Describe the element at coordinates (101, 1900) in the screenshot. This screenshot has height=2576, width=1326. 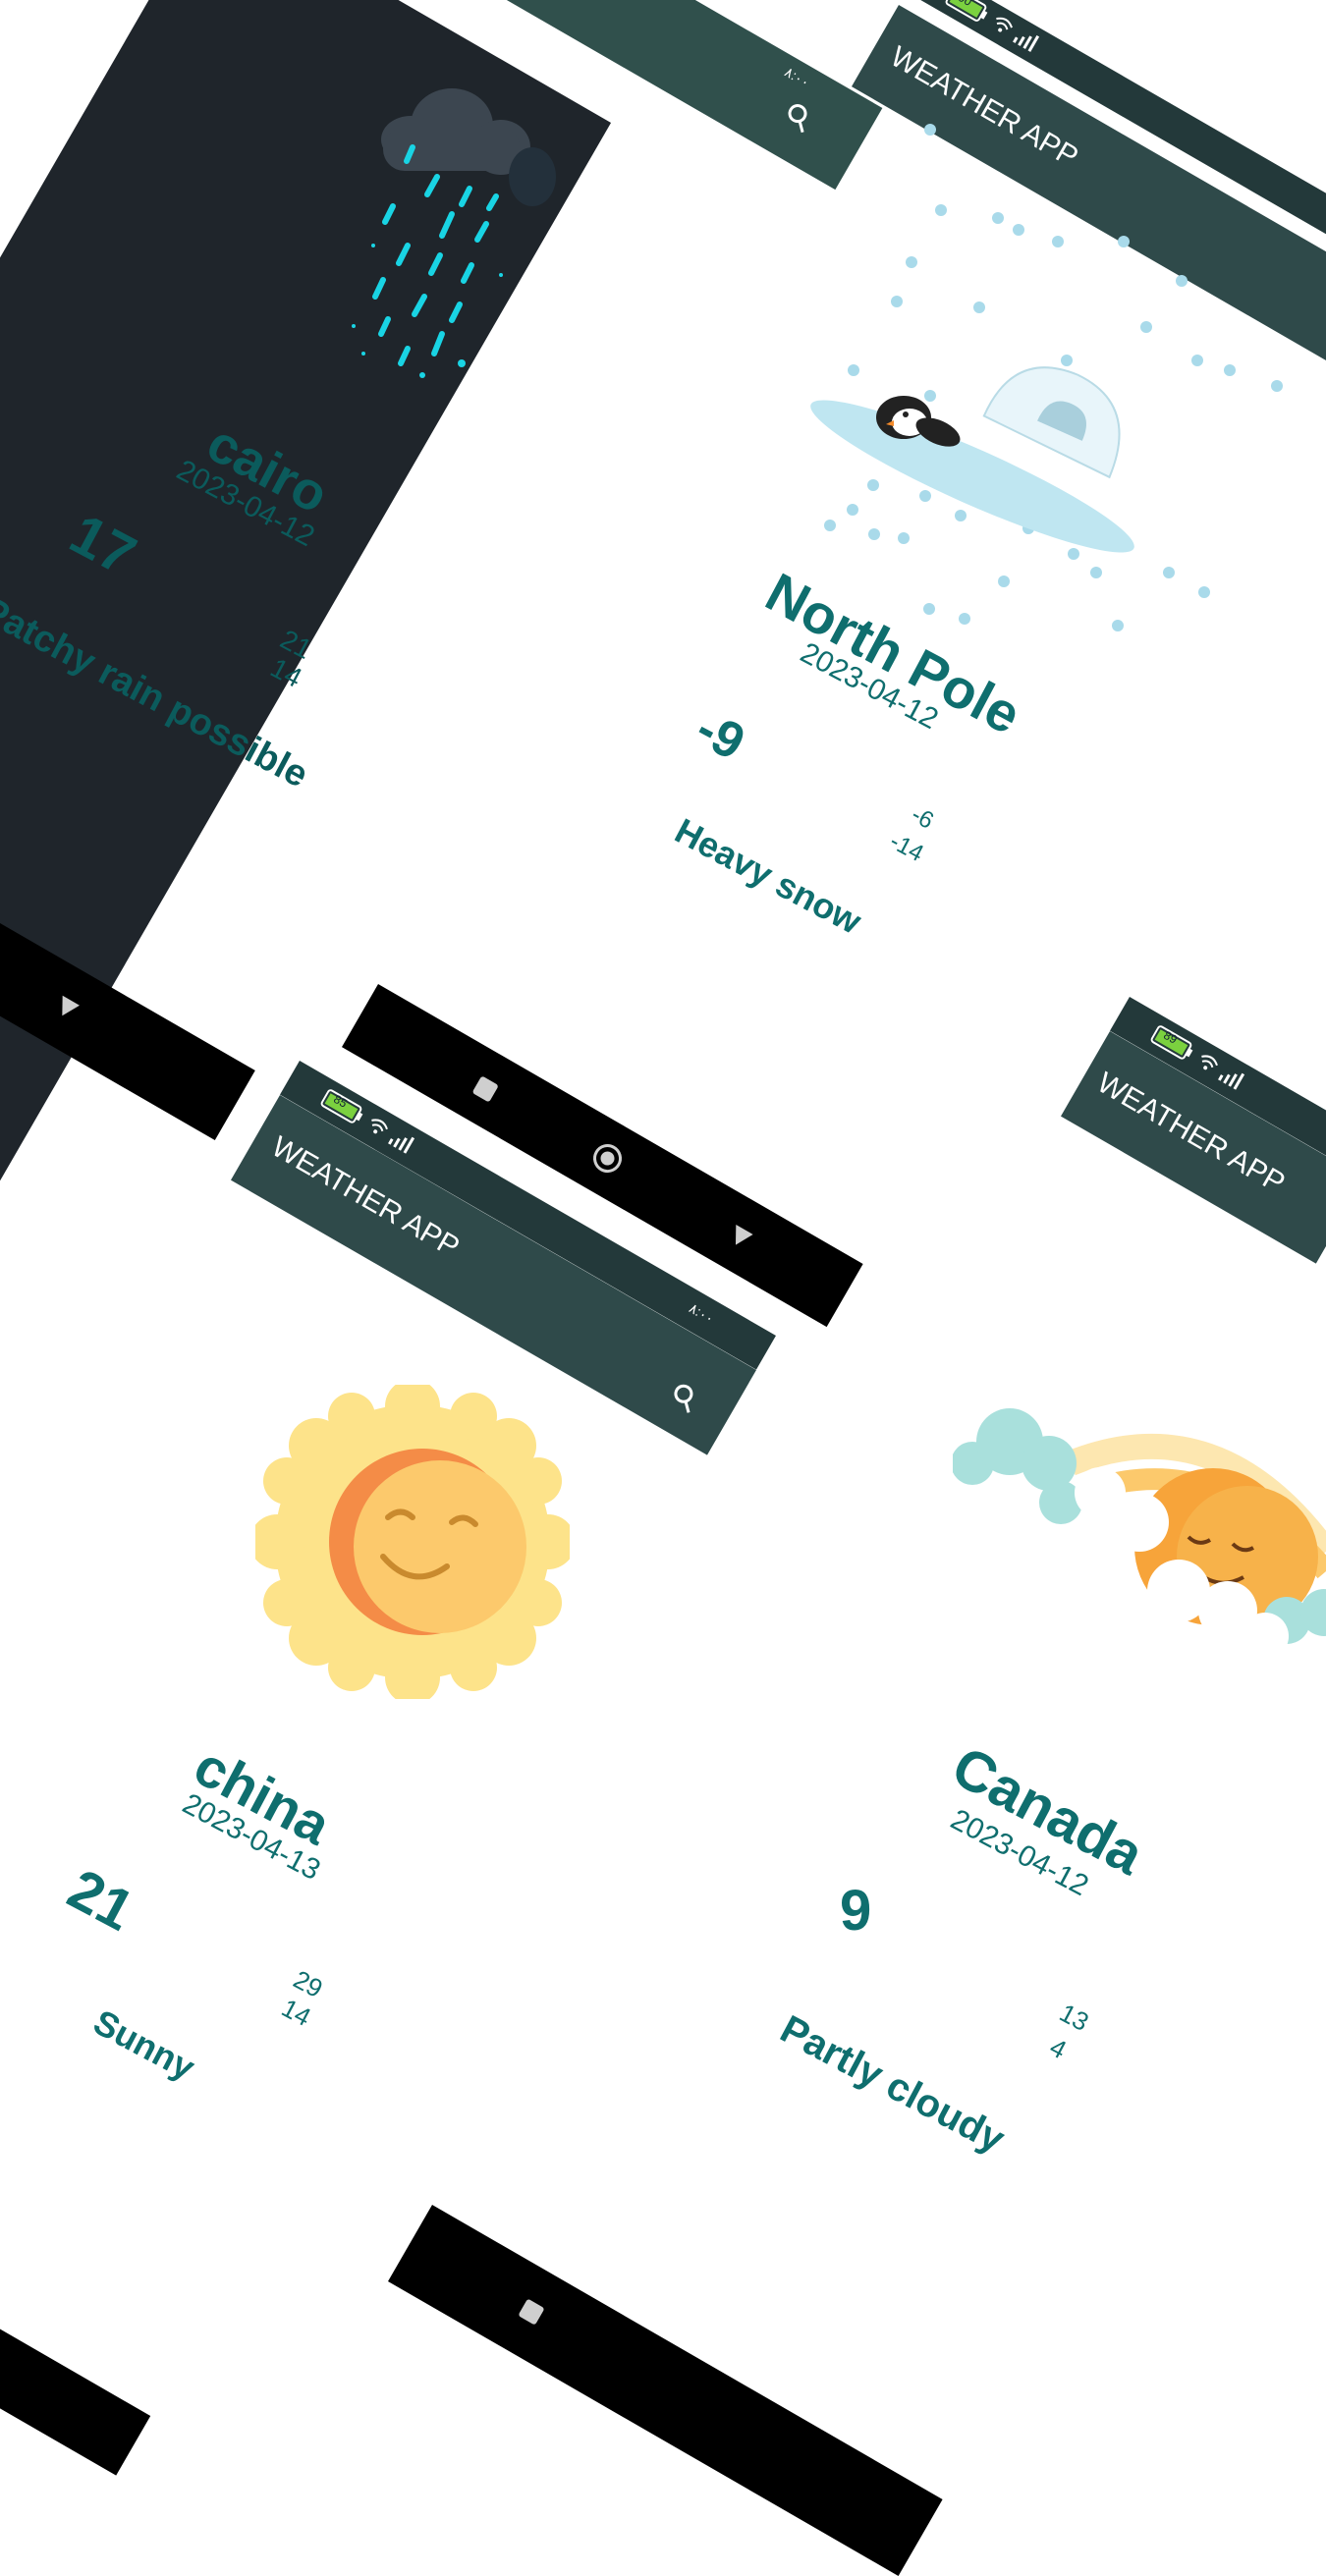
I see `china-current-temp: 21` at that location.